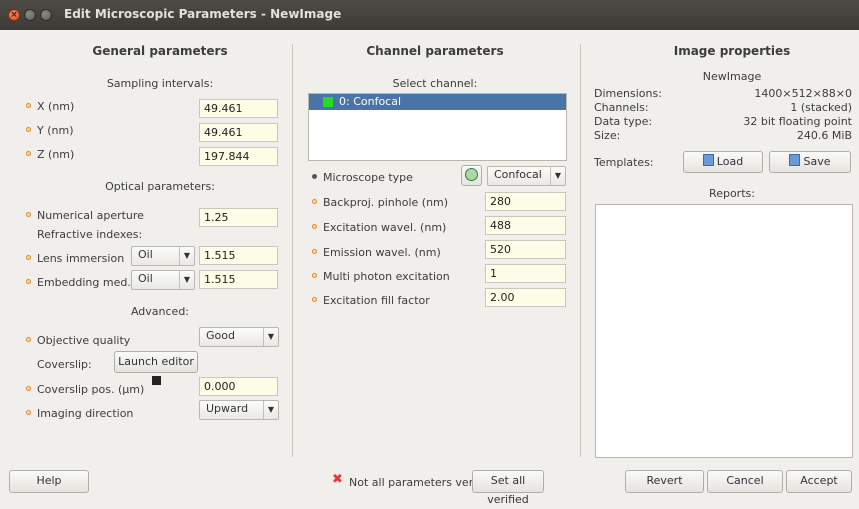  Describe the element at coordinates (437, 102) in the screenshot. I see `channel-list-item: 0: Confocal` at that location.